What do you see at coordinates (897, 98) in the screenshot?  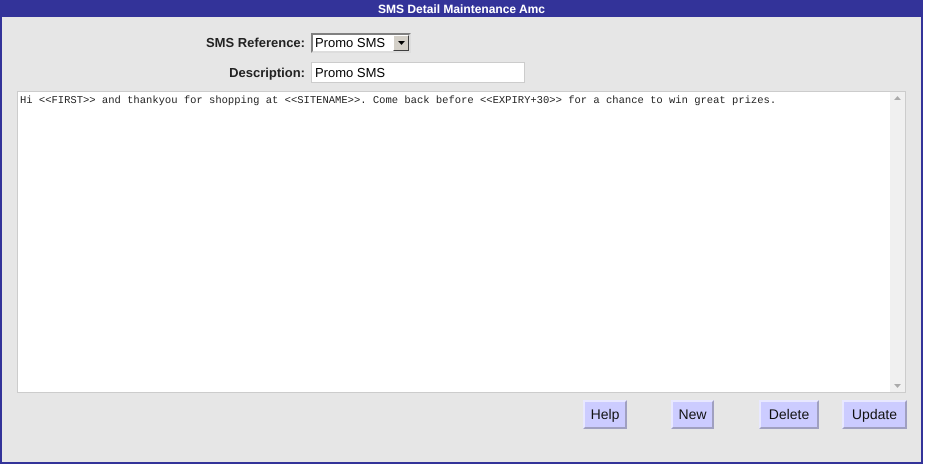 I see `scroll-up-icon` at bounding box center [897, 98].